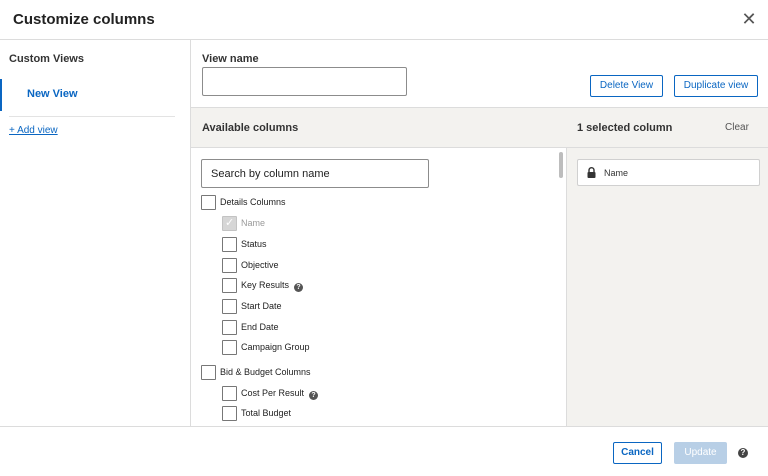 This screenshot has height=476, width=768. Describe the element at coordinates (304, 81) in the screenshot. I see `view-name-input` at that location.